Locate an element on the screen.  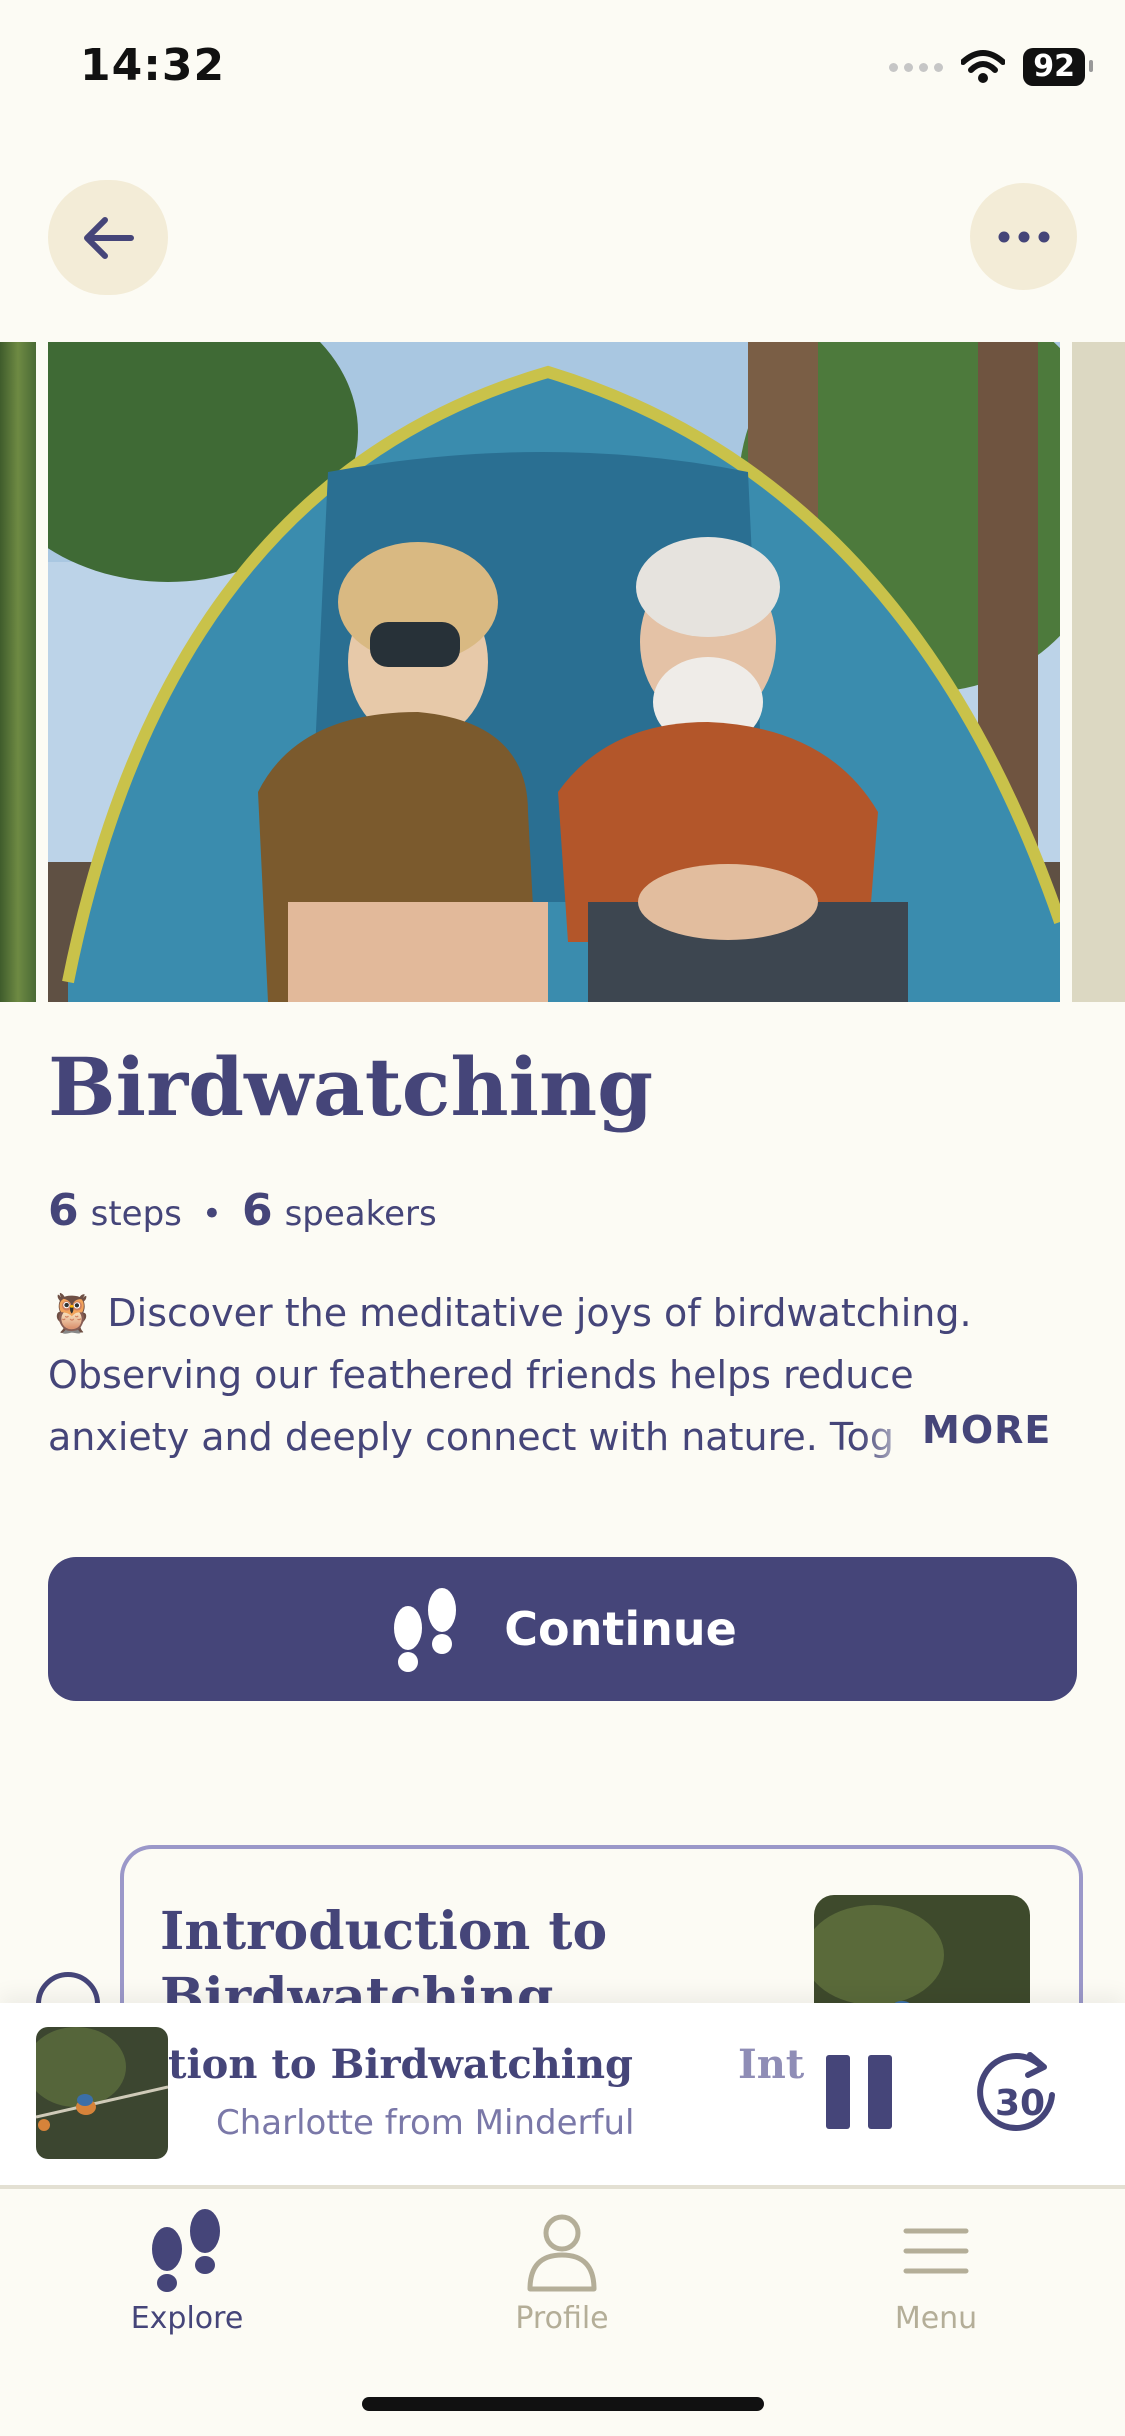
menu-icon is located at coordinates (936, 2251).